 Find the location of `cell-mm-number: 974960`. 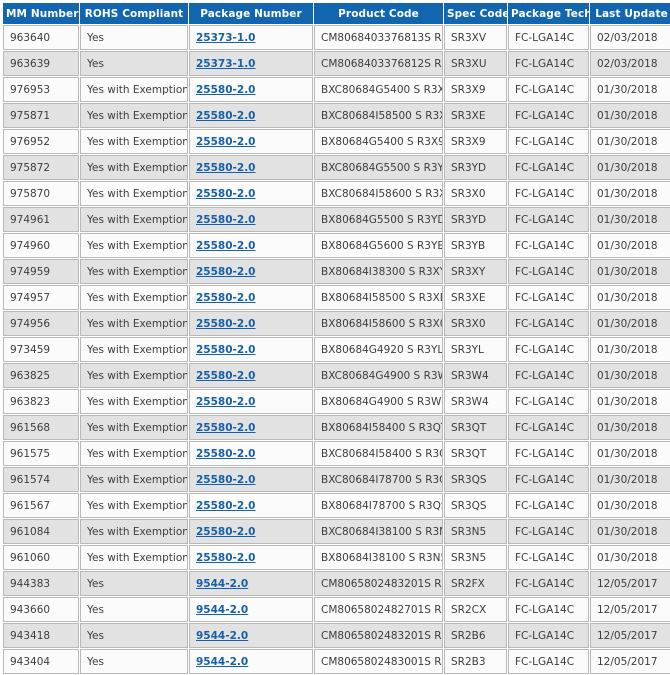

cell-mm-number: 974960 is located at coordinates (41, 245).